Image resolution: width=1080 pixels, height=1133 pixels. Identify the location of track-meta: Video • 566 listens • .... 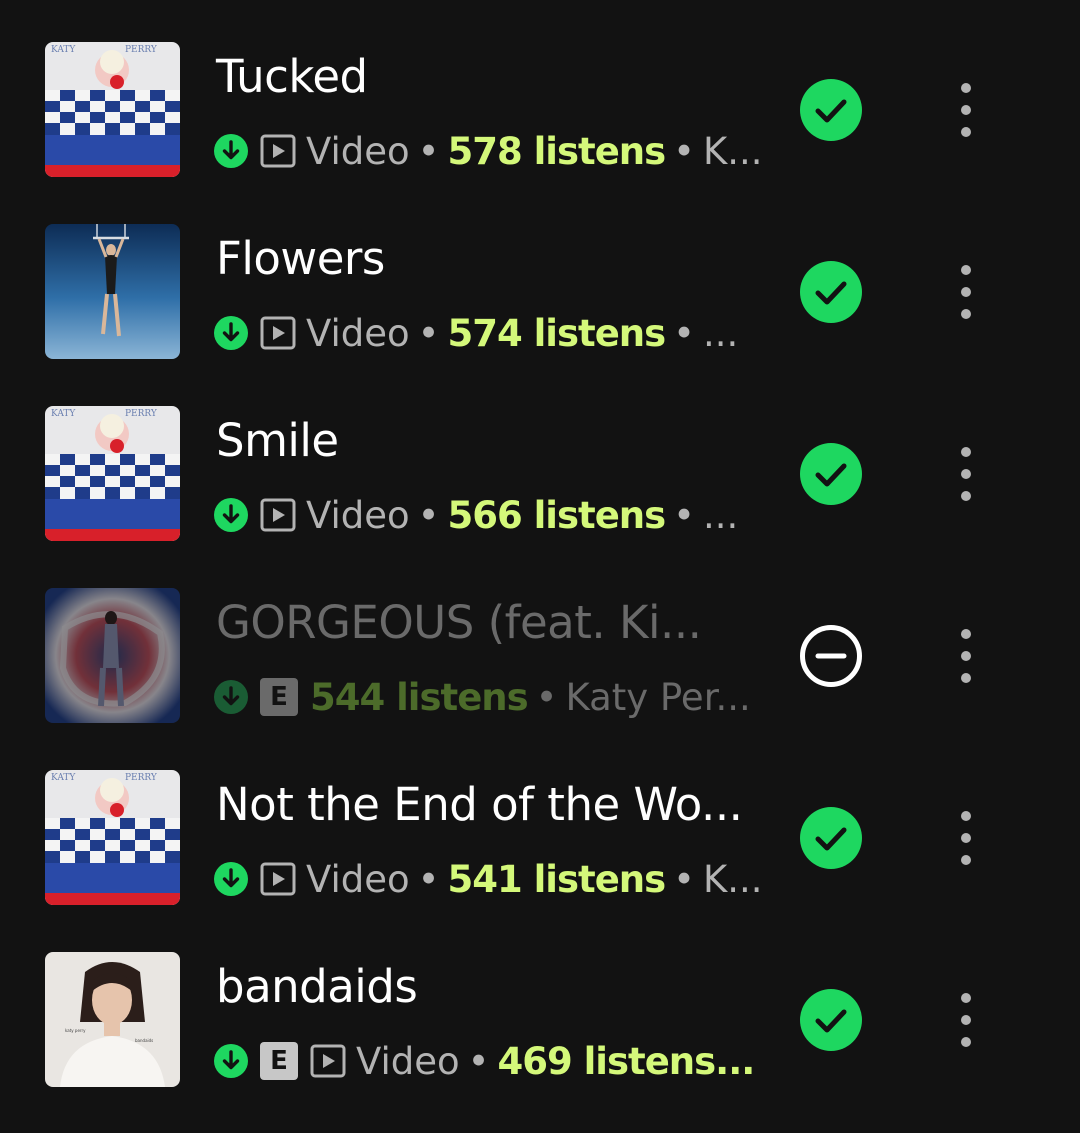
(476, 515).